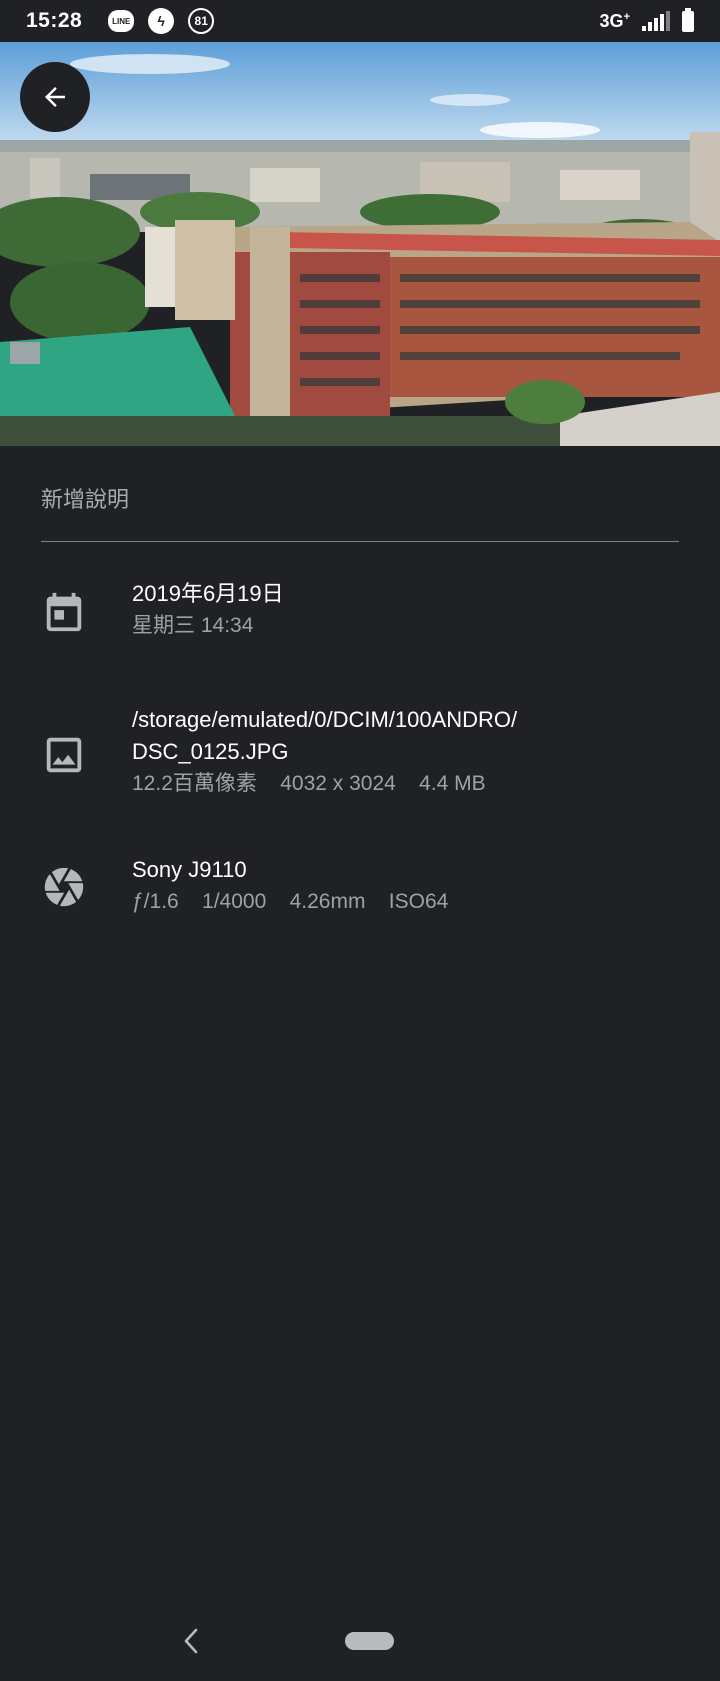  Describe the element at coordinates (360, 613) in the screenshot. I see `date-row: 2019年6月19日 星期三 14:34` at that location.